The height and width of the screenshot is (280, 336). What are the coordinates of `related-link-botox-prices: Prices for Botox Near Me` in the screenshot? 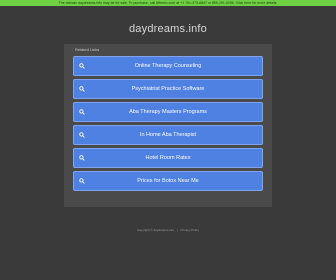 It's located at (168, 181).